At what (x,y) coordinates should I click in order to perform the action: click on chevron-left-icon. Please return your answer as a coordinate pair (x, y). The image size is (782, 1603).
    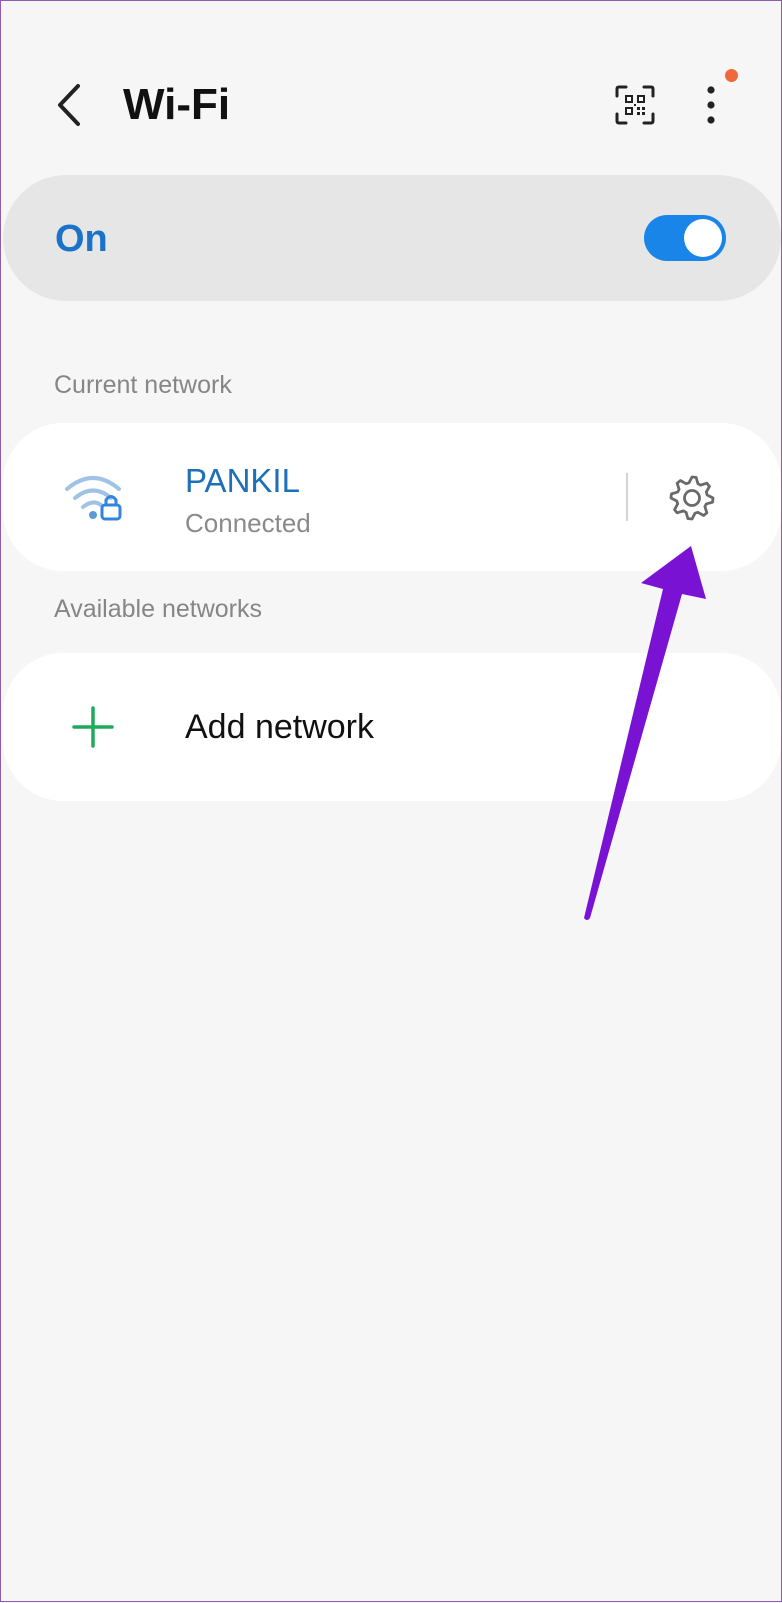
    Looking at the image, I should click on (69, 105).